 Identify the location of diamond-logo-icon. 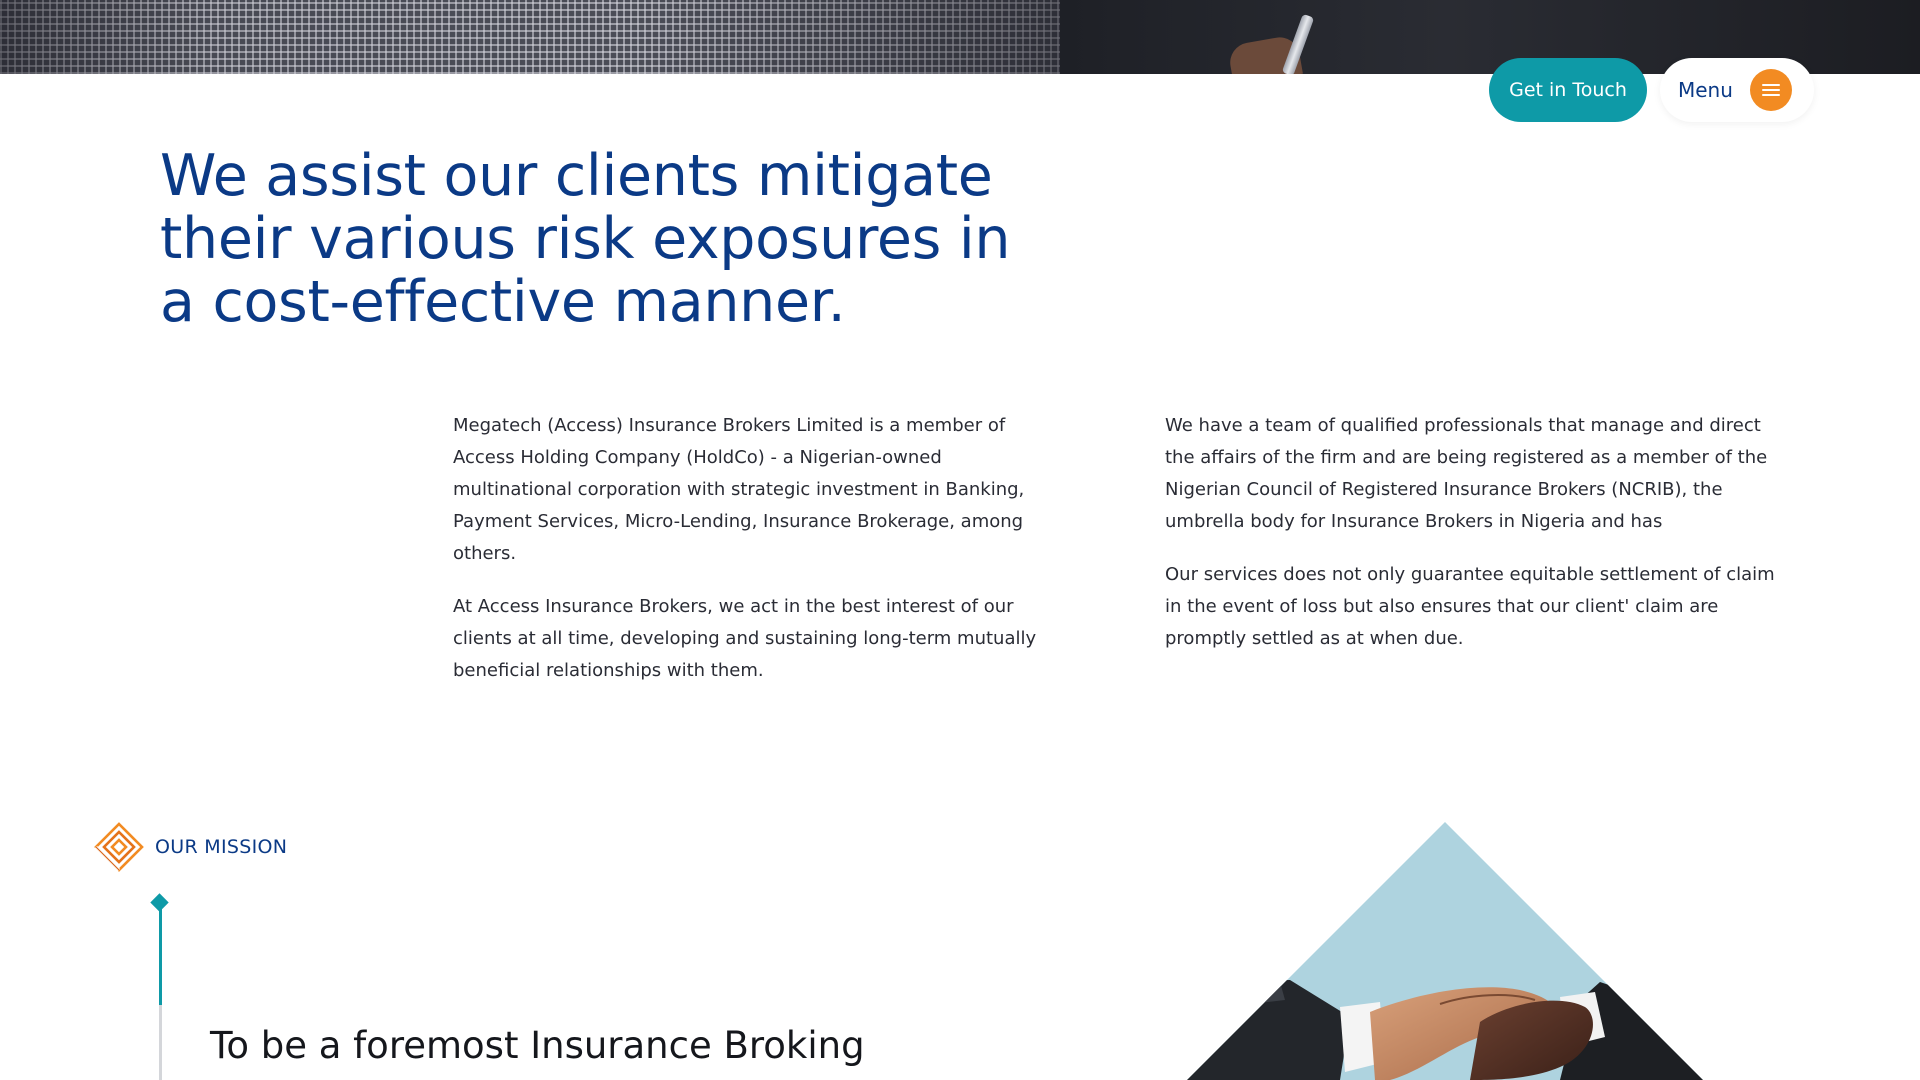
(119, 847).